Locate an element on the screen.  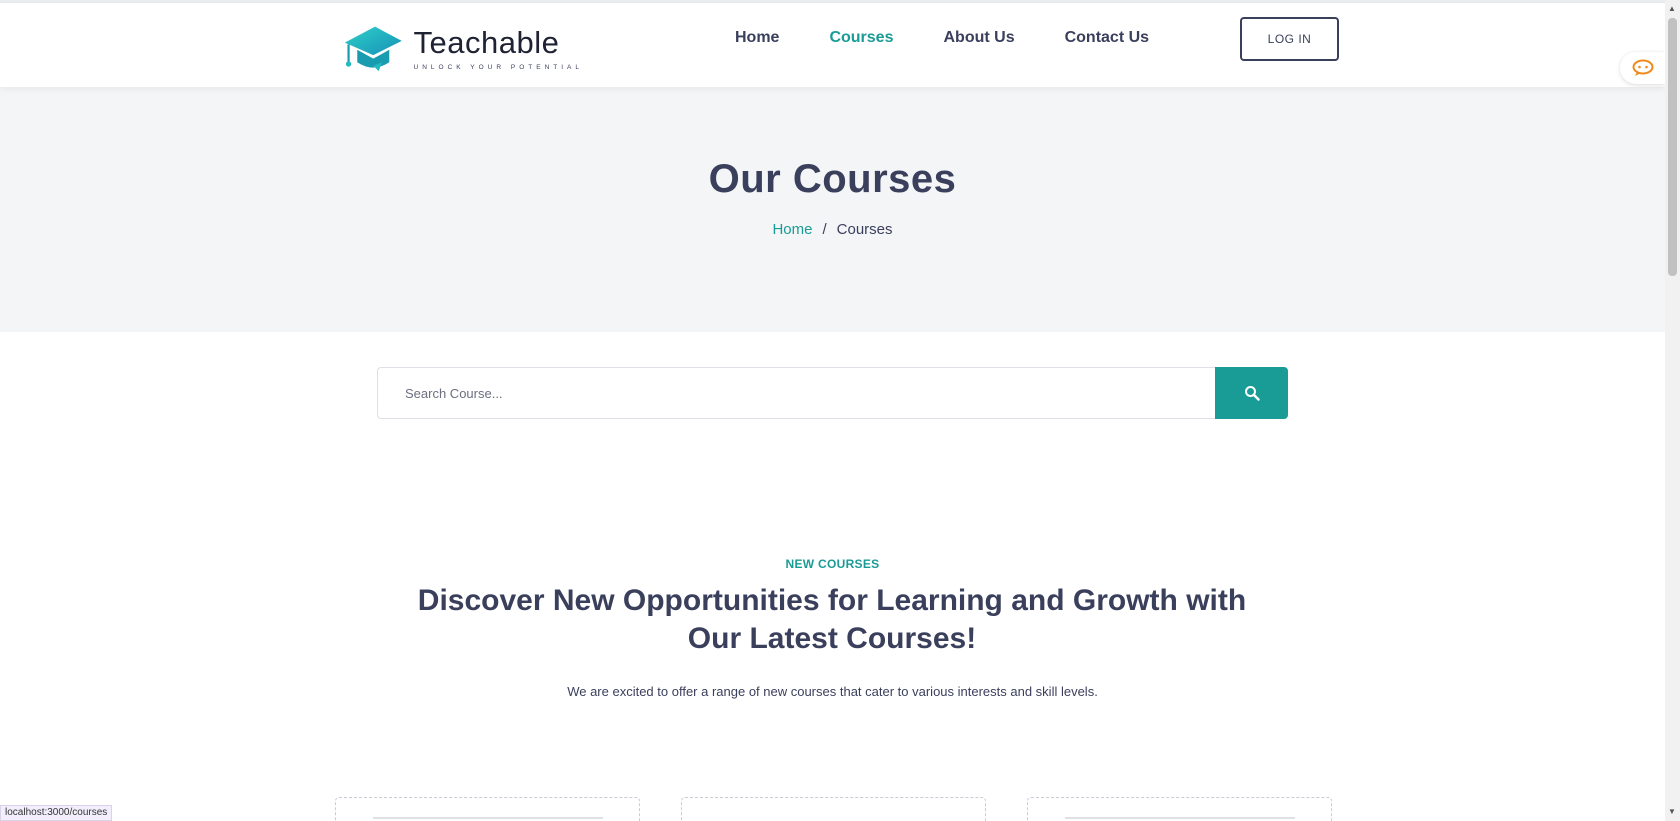
main-nav: Home Courses About Us Contact Us is located at coordinates (967, 38).